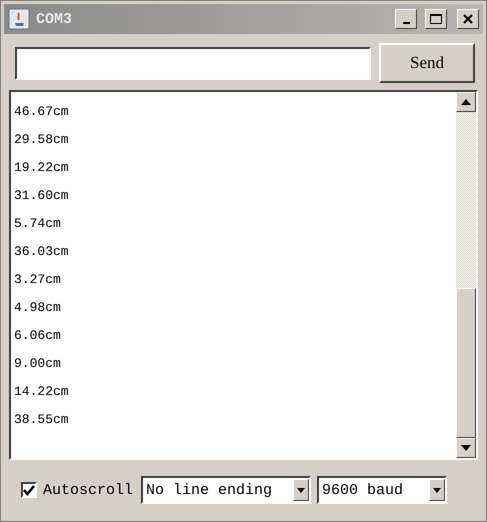 This screenshot has width=487, height=522. What do you see at coordinates (29, 490) in the screenshot?
I see `autoscroll-checkbox` at bounding box center [29, 490].